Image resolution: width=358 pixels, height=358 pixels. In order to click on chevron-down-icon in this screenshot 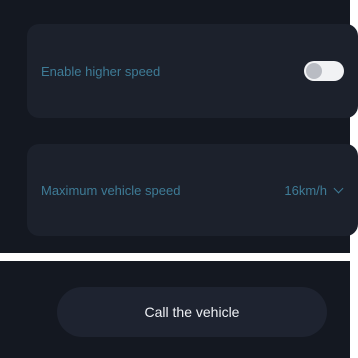, I will do `click(338, 188)`.